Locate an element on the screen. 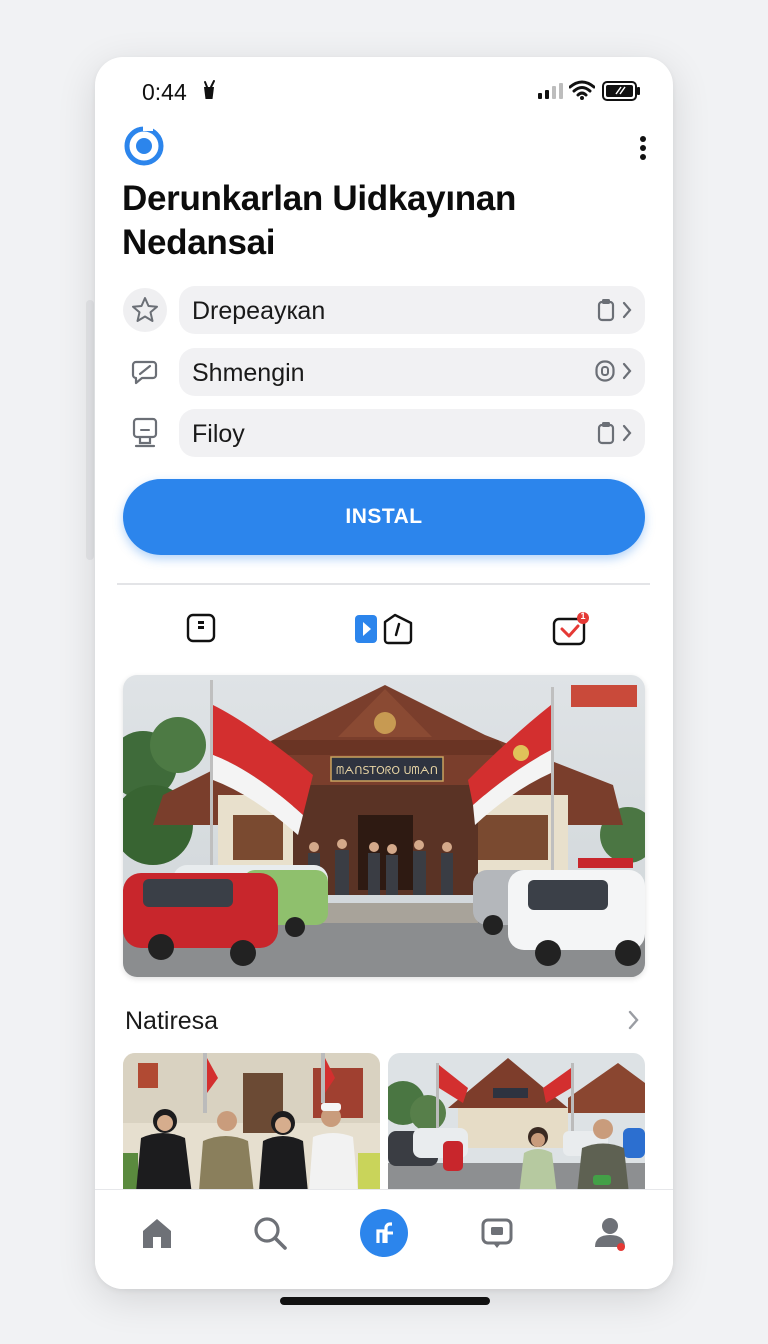  more-options-button is located at coordinates (643, 148).